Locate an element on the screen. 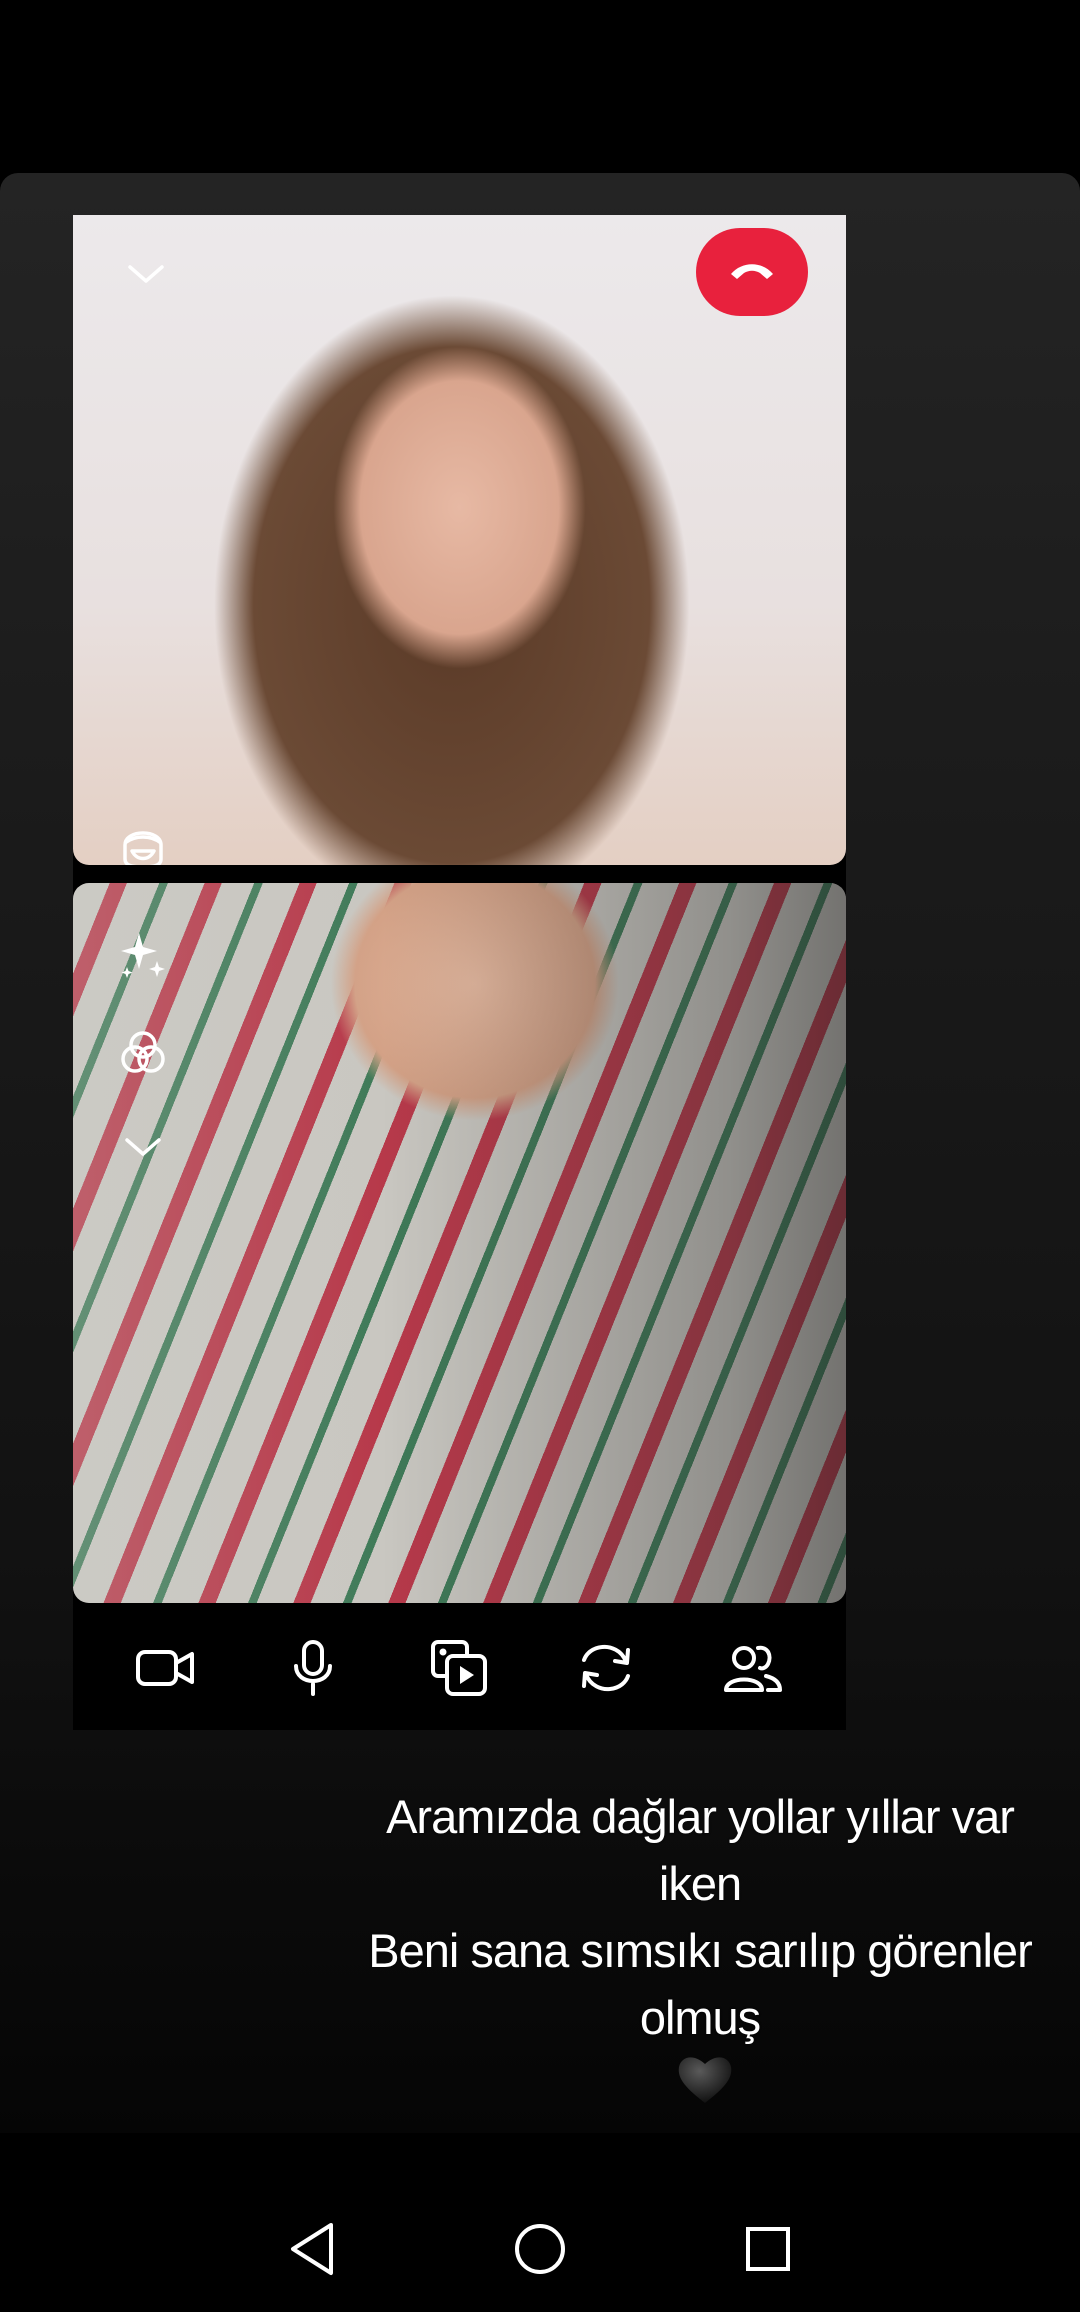  microphone-button is located at coordinates (313, 1670).